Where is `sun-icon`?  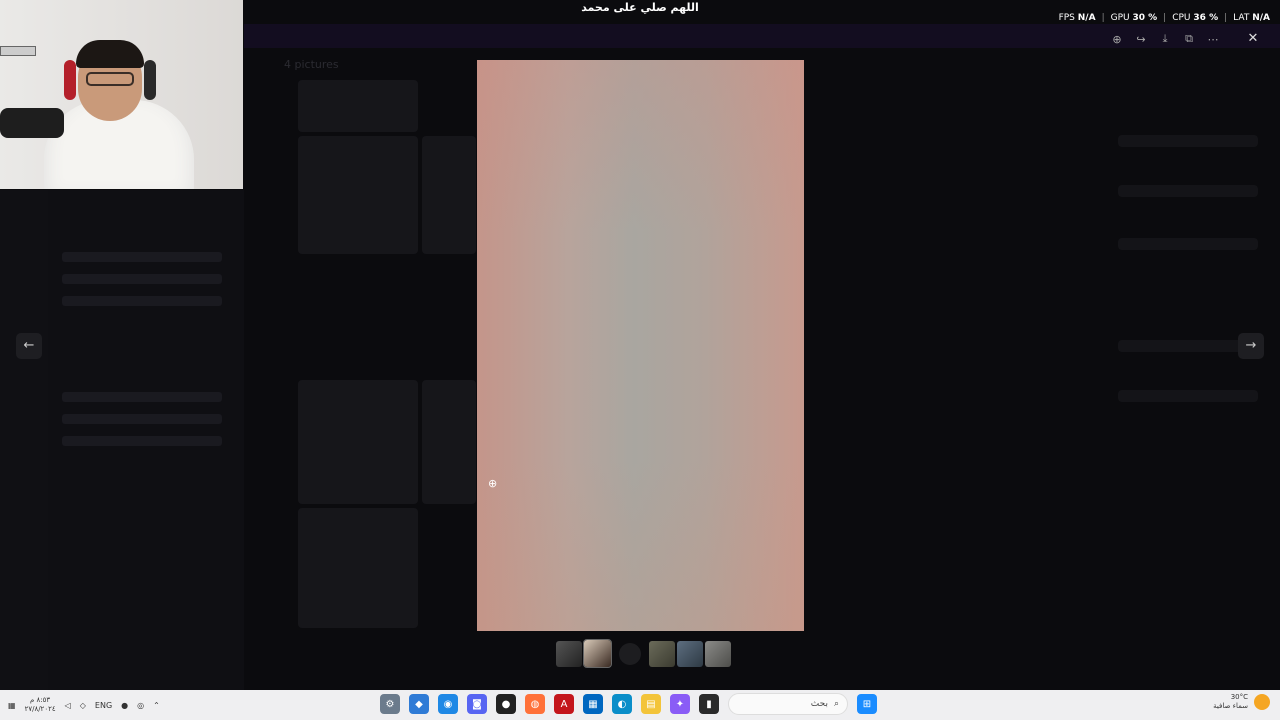
sun-icon is located at coordinates (1262, 702).